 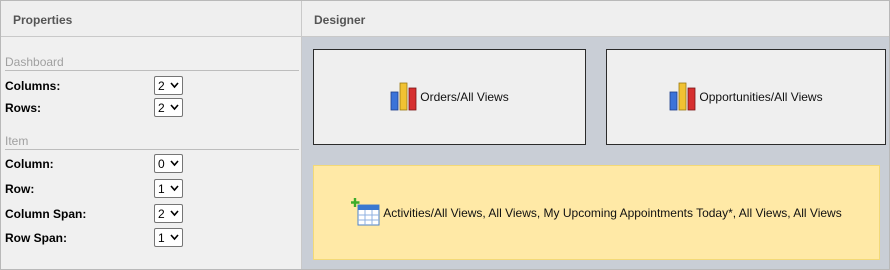 What do you see at coordinates (595, 19) in the screenshot?
I see `designer-header: Designer` at bounding box center [595, 19].